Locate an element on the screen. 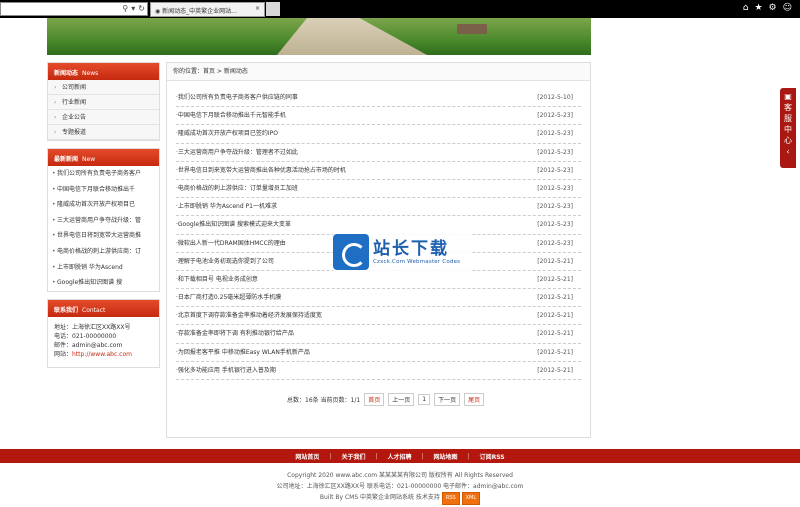  smiley-icon: ☺ is located at coordinates (787, 8).